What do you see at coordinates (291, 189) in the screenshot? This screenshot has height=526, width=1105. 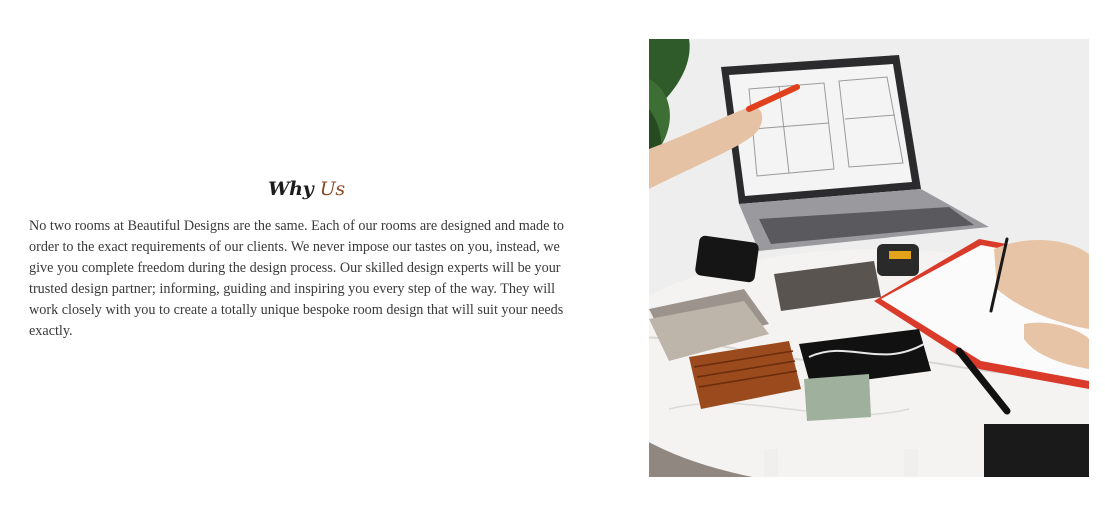 I see `heading-word-why: Why` at bounding box center [291, 189].